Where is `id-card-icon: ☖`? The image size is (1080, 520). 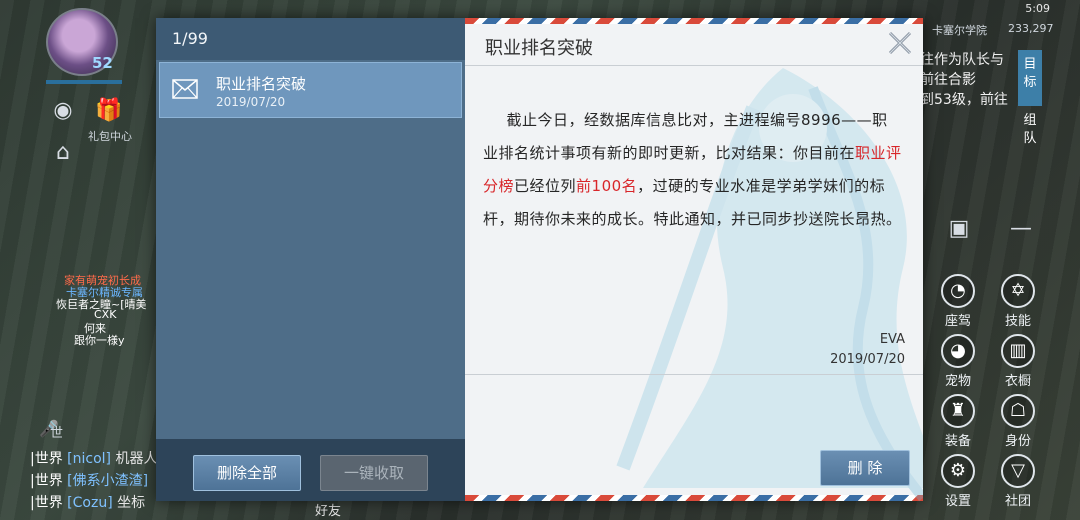 id-card-icon: ☖ is located at coordinates (1018, 411).